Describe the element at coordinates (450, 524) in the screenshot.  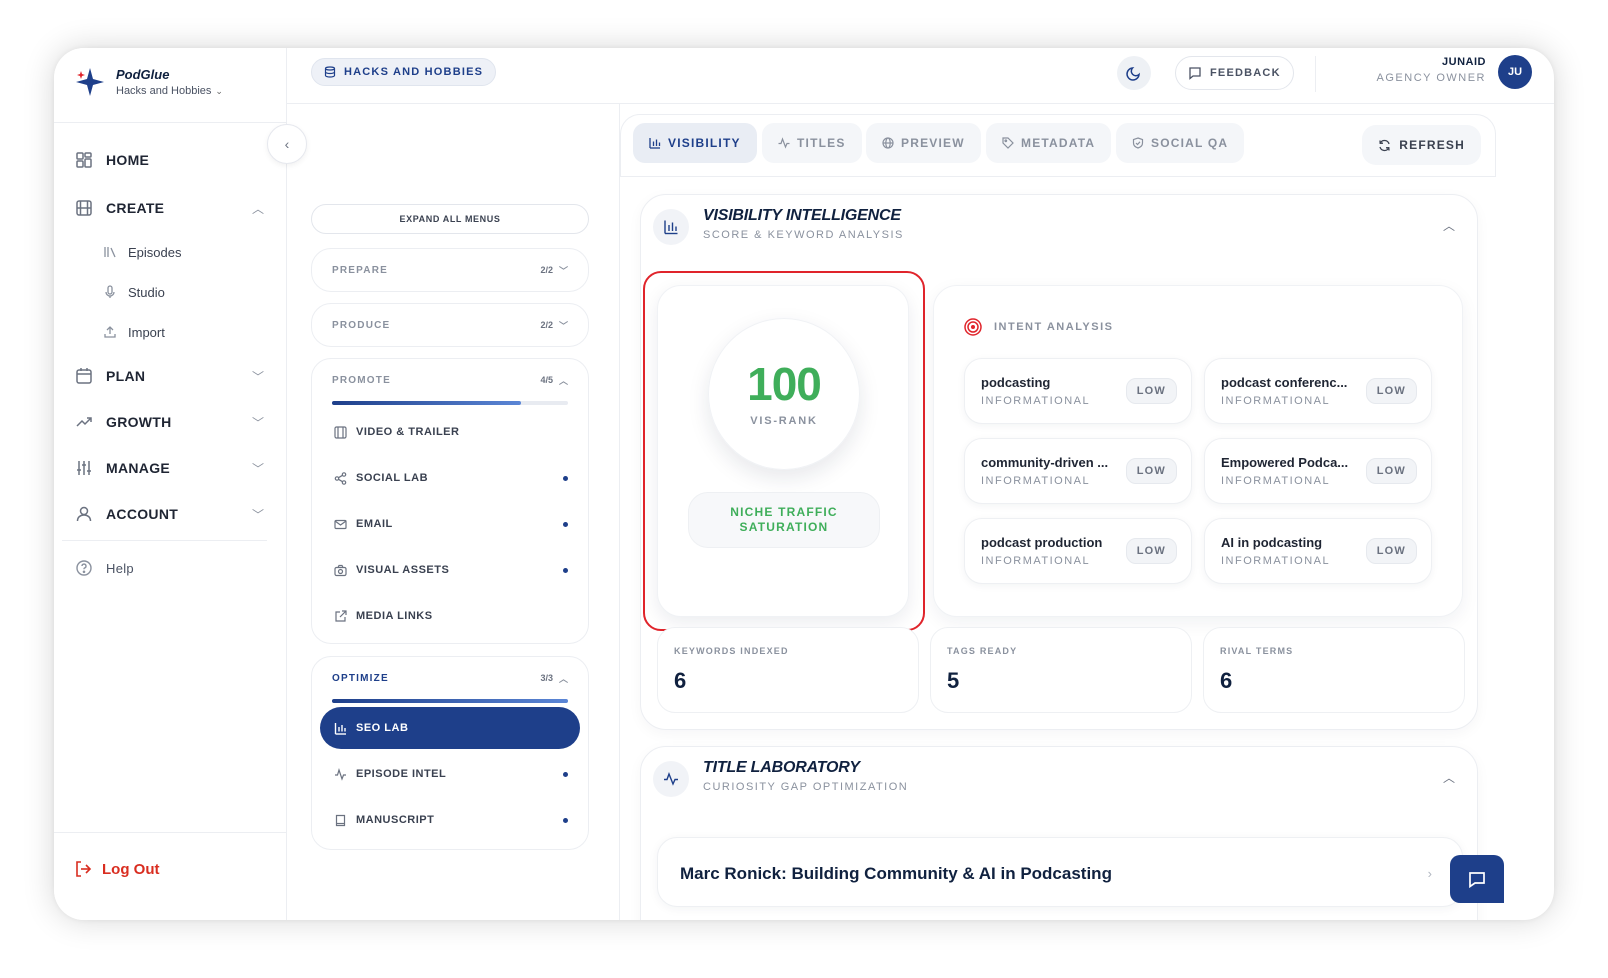
I see `menu-email: EMAIL` at that location.